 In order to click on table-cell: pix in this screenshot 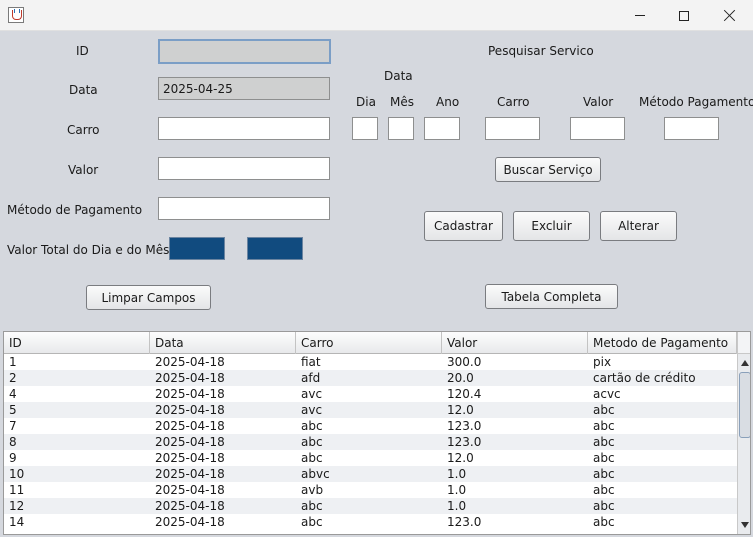, I will do `click(602, 362)`.